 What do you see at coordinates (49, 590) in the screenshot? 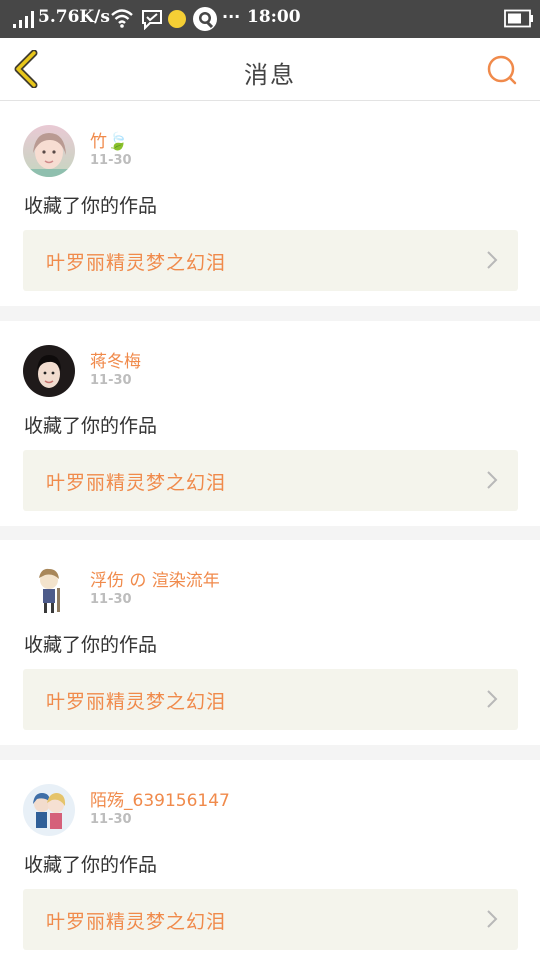
I see `anime-character-avatar` at bounding box center [49, 590].